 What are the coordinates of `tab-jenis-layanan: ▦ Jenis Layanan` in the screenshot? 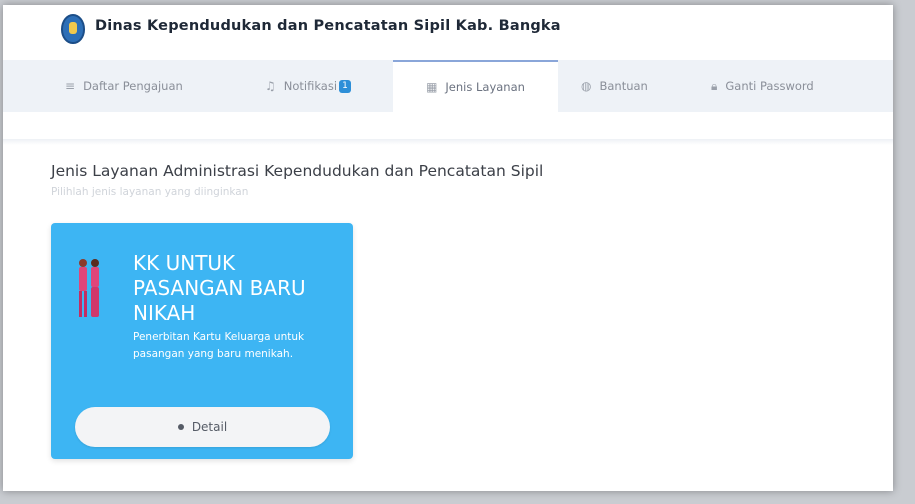 It's located at (475, 86).